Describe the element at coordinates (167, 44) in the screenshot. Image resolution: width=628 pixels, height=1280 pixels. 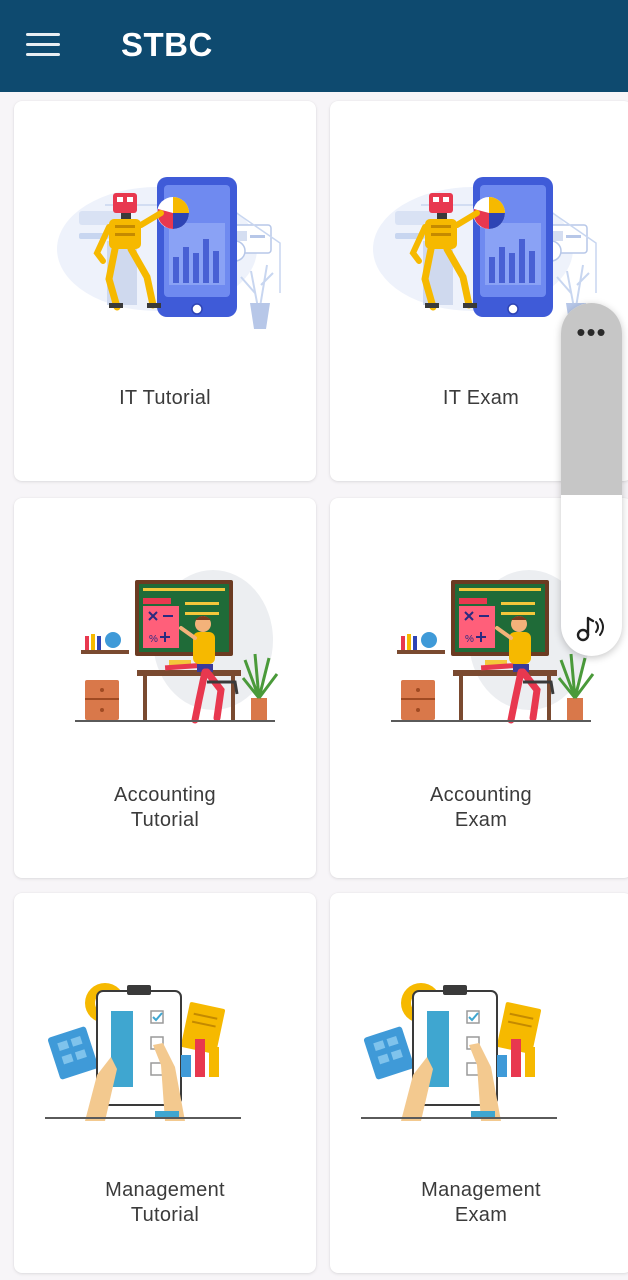
I see `app-title: STBC` at that location.